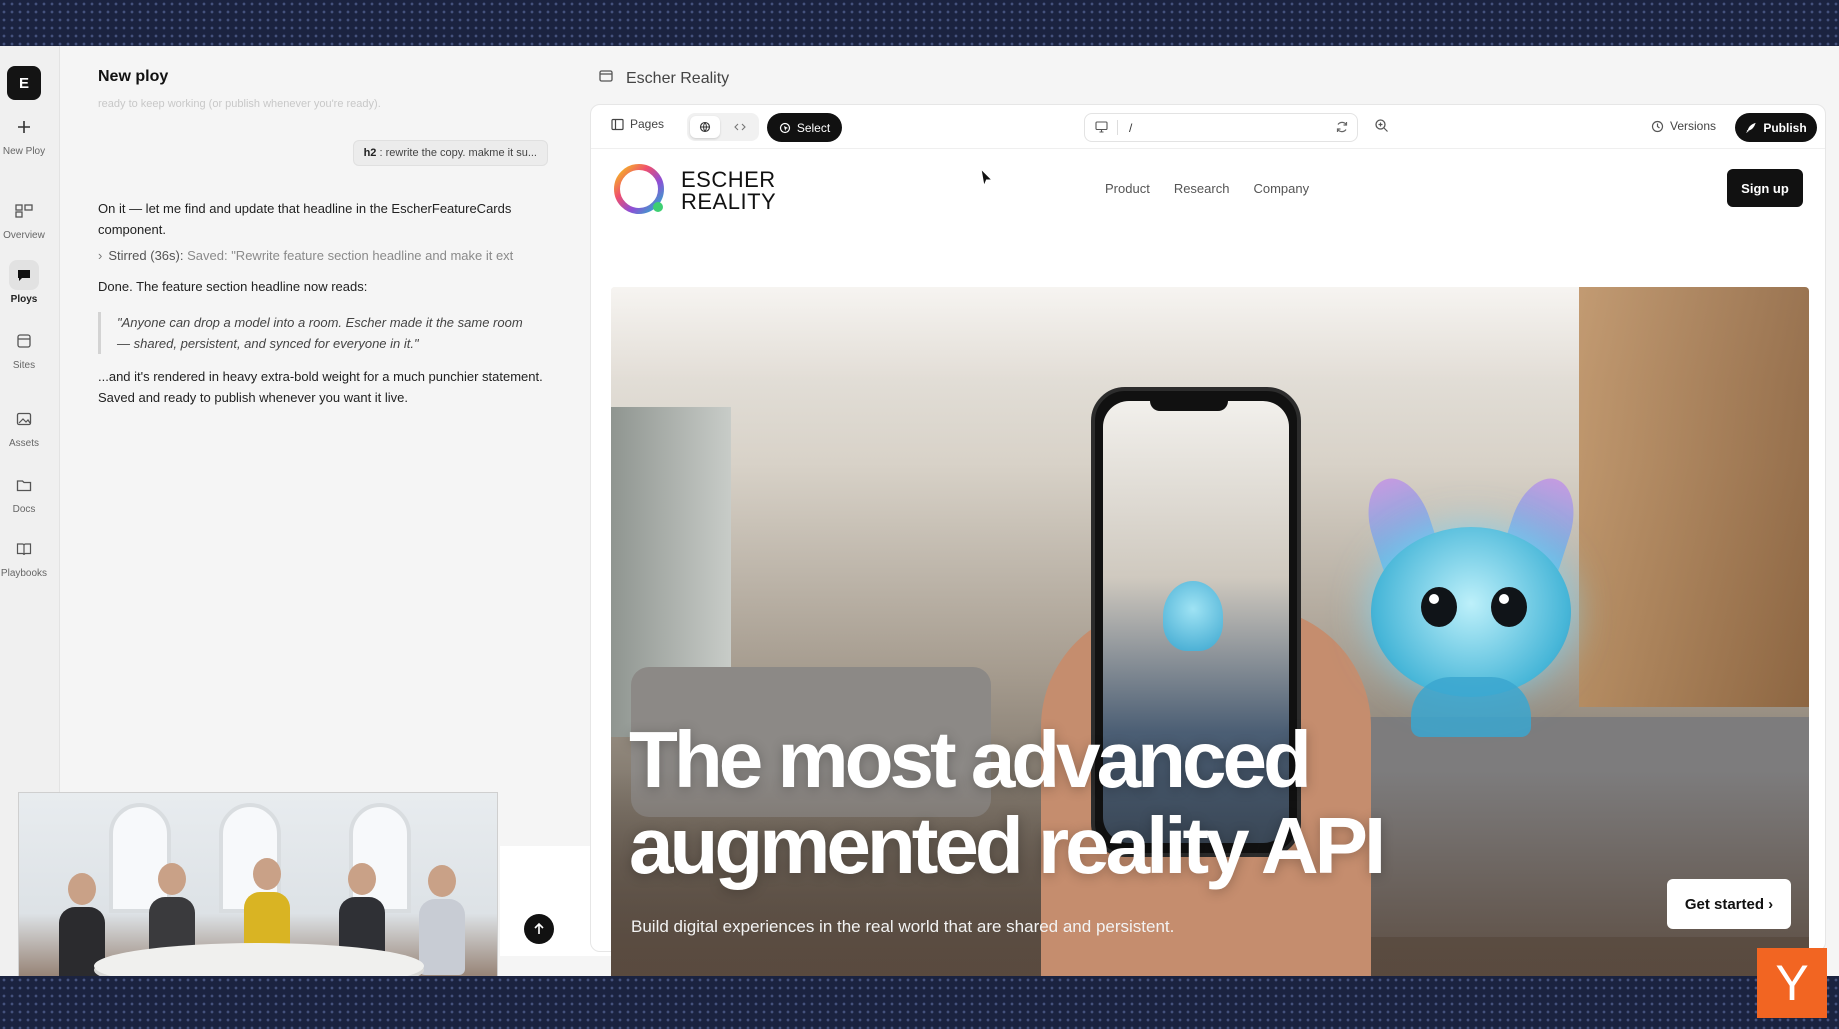 The image size is (1839, 1029). What do you see at coordinates (1471, 603) in the screenshot?
I see `ar-creature-illustration` at bounding box center [1471, 603].